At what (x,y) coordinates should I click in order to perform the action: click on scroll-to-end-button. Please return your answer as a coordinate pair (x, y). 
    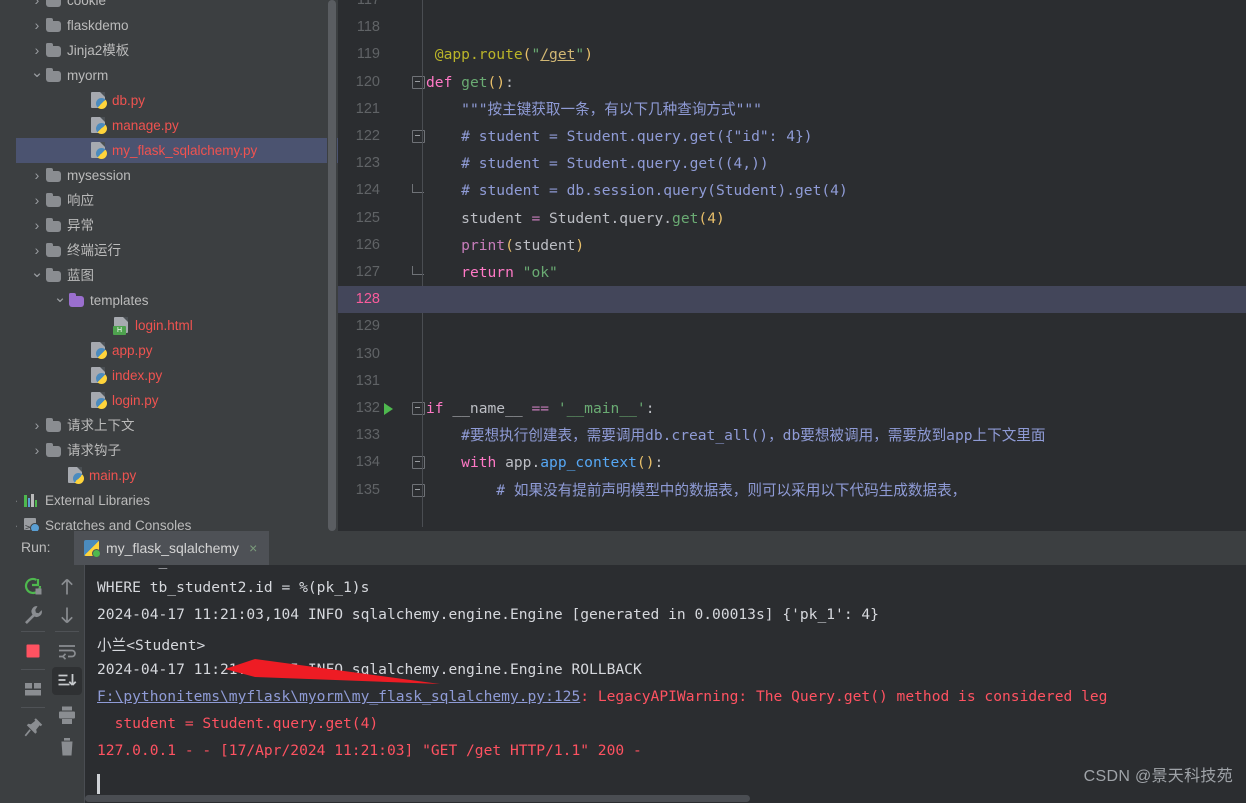
    Looking at the image, I should click on (67, 681).